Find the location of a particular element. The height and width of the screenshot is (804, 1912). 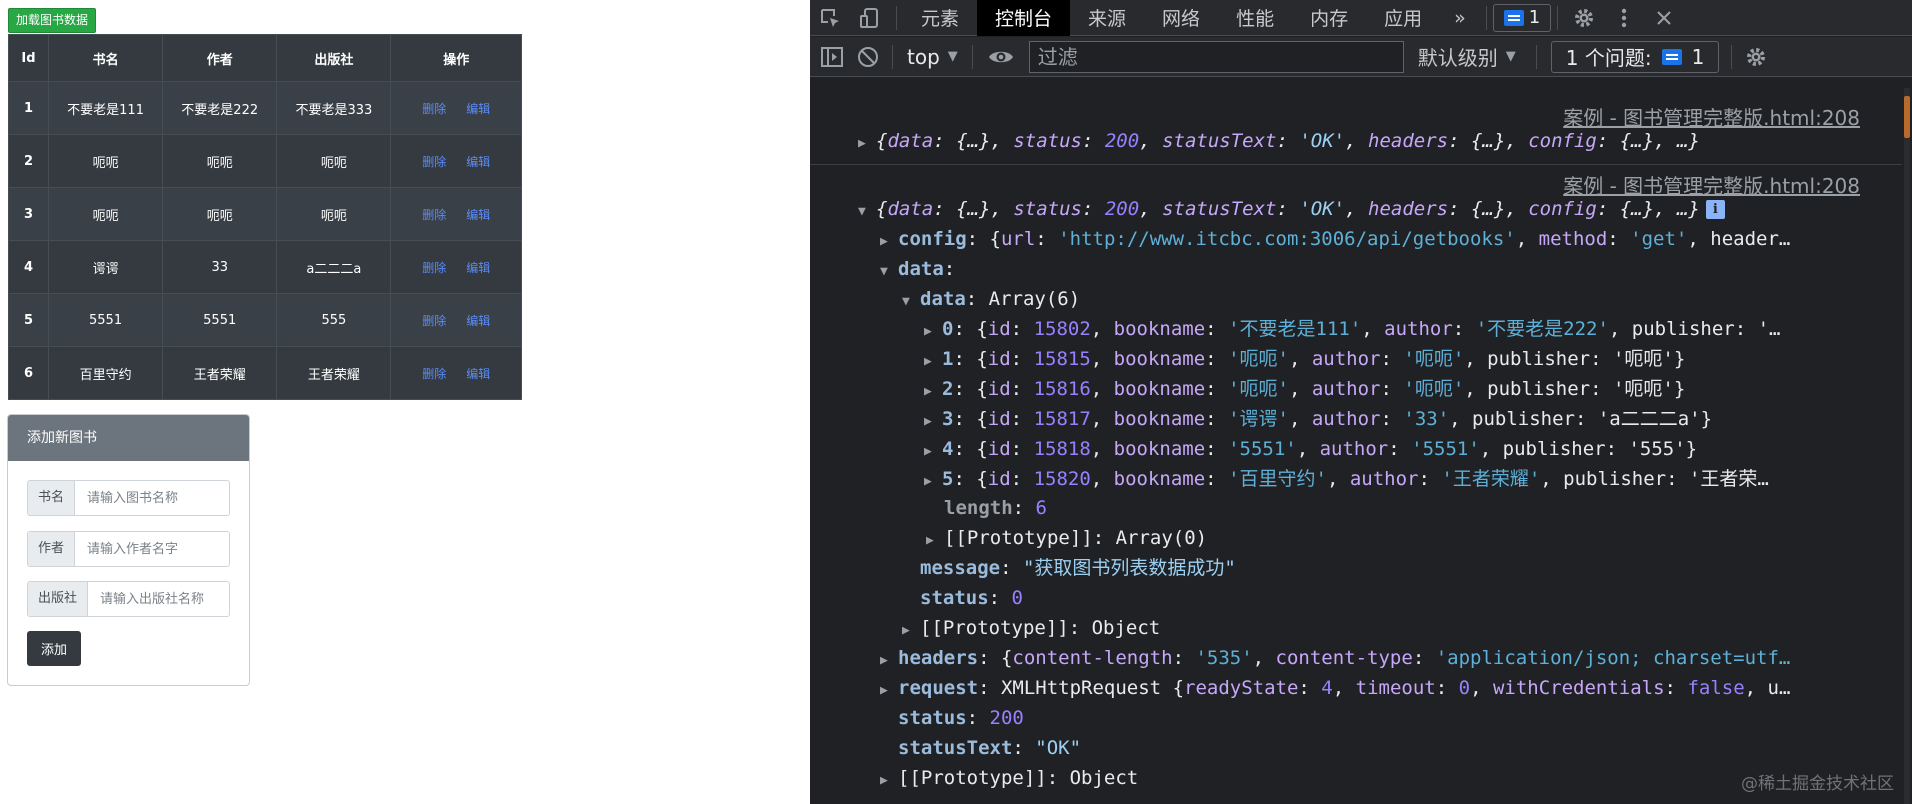

cell-publisher: 王者荣耀 is located at coordinates (334, 373).